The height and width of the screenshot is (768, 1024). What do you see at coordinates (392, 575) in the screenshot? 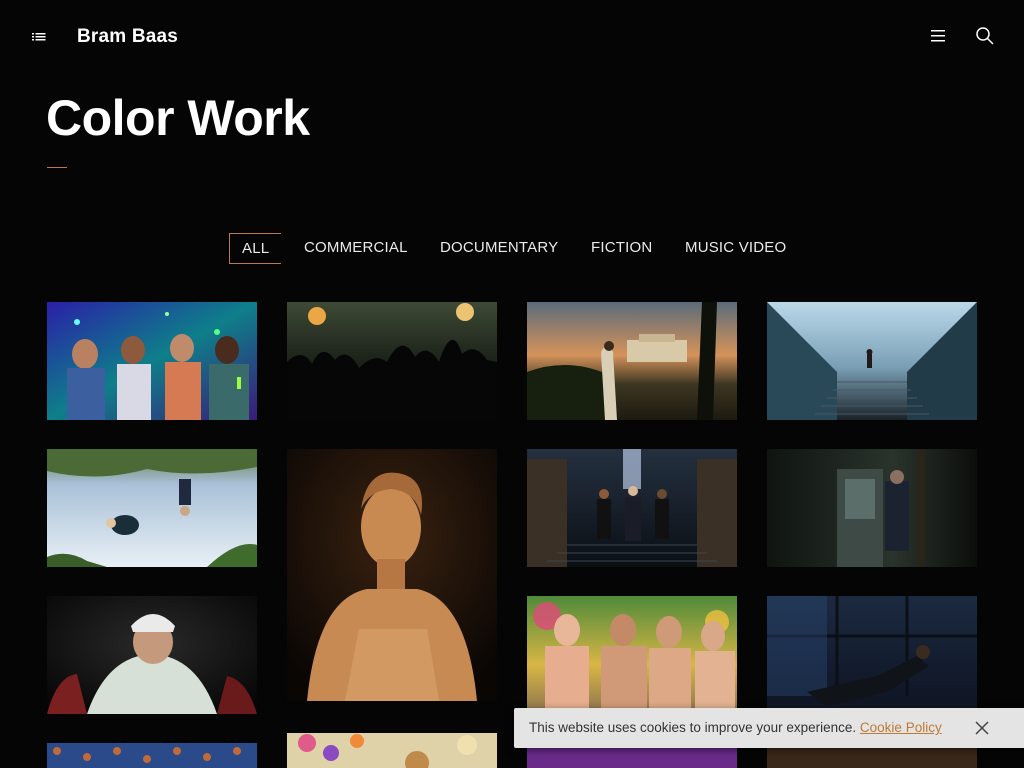
I see `gallery-item-portrait-woman-warm` at bounding box center [392, 575].